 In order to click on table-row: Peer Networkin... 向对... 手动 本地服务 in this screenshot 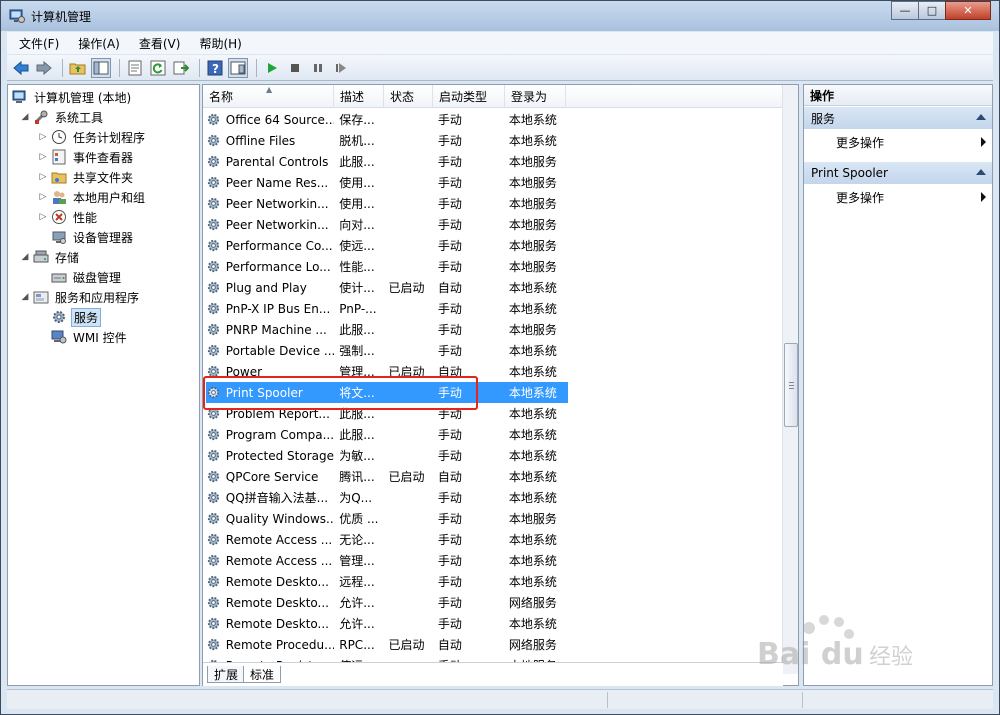, I will do `click(387, 224)`.